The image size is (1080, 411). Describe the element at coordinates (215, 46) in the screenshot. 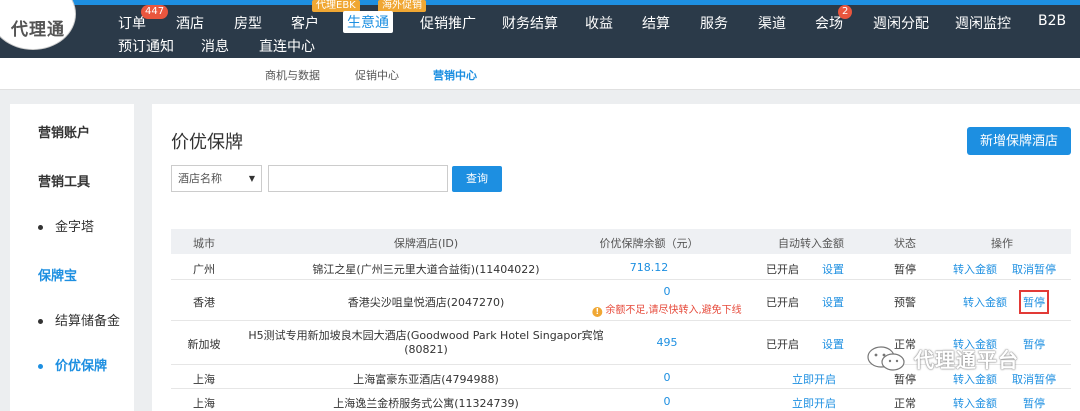

I see `nav-messages: 消息` at that location.